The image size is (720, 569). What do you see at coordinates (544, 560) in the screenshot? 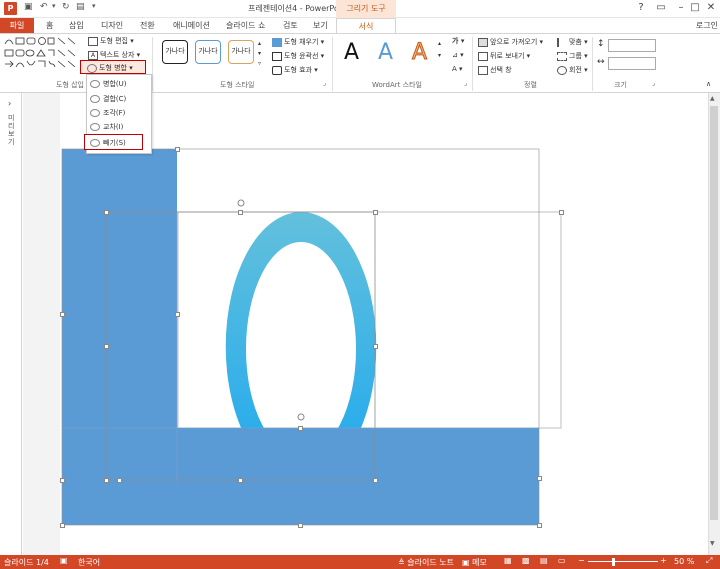
I see `reading-view-icon: ▤` at bounding box center [544, 560].